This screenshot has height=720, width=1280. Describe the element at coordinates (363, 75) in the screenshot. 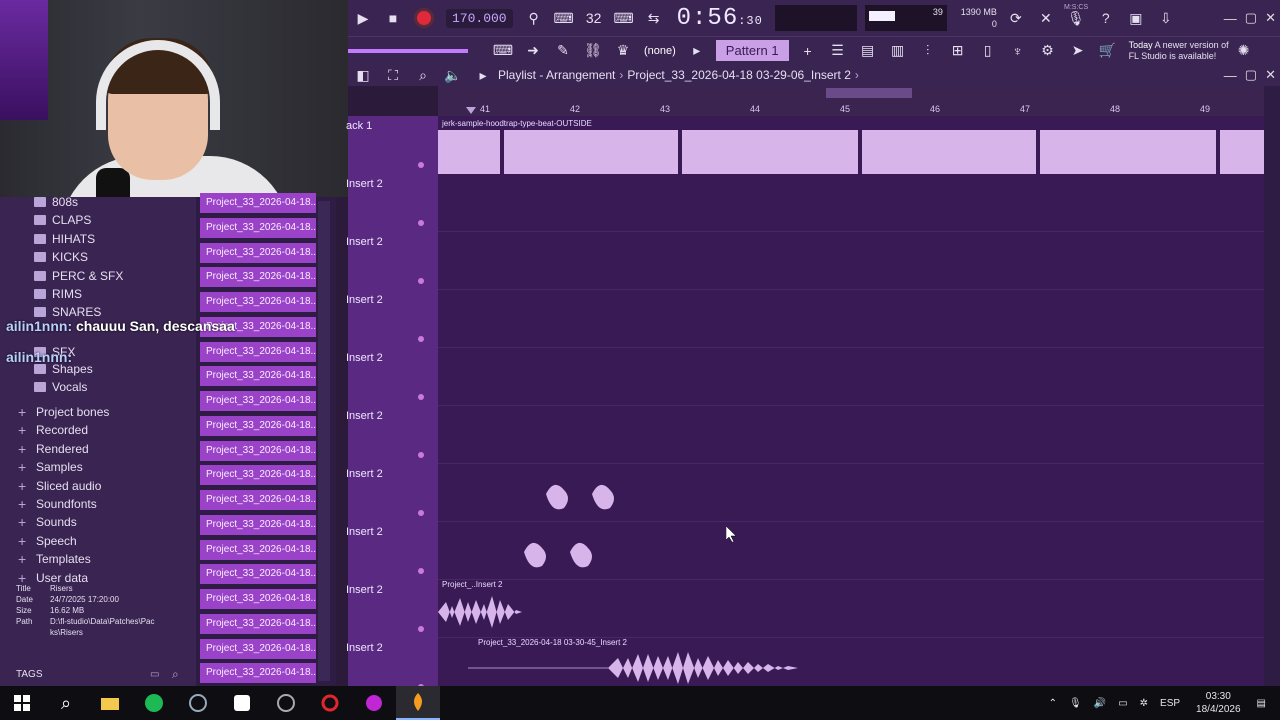

I see `playlist-menu-icon: ◧` at that location.